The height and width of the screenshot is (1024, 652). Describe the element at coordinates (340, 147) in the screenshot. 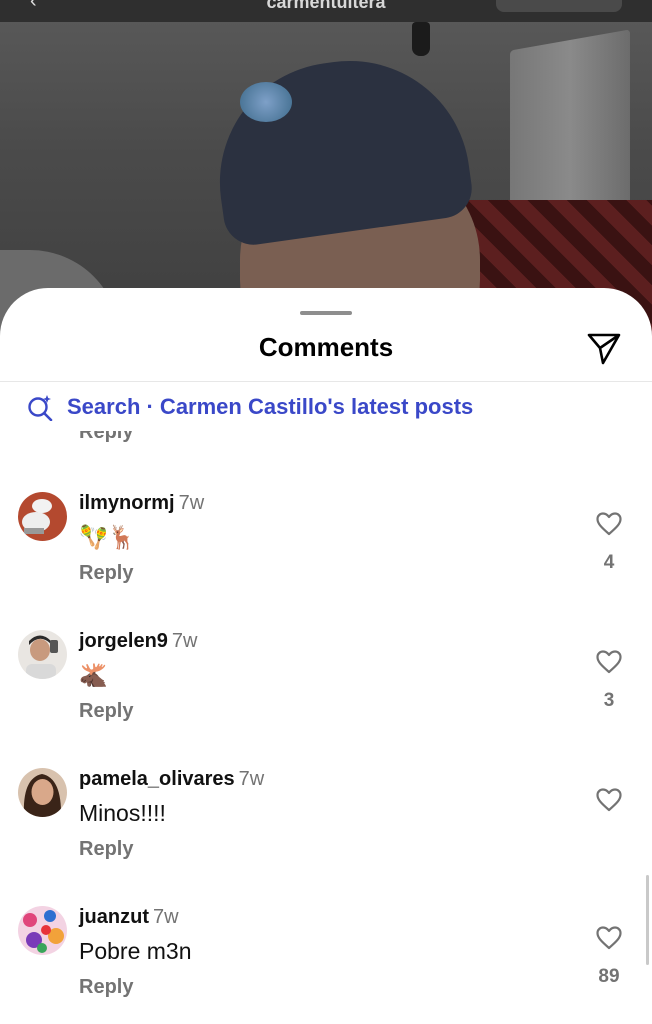

I see `photo-cap` at that location.